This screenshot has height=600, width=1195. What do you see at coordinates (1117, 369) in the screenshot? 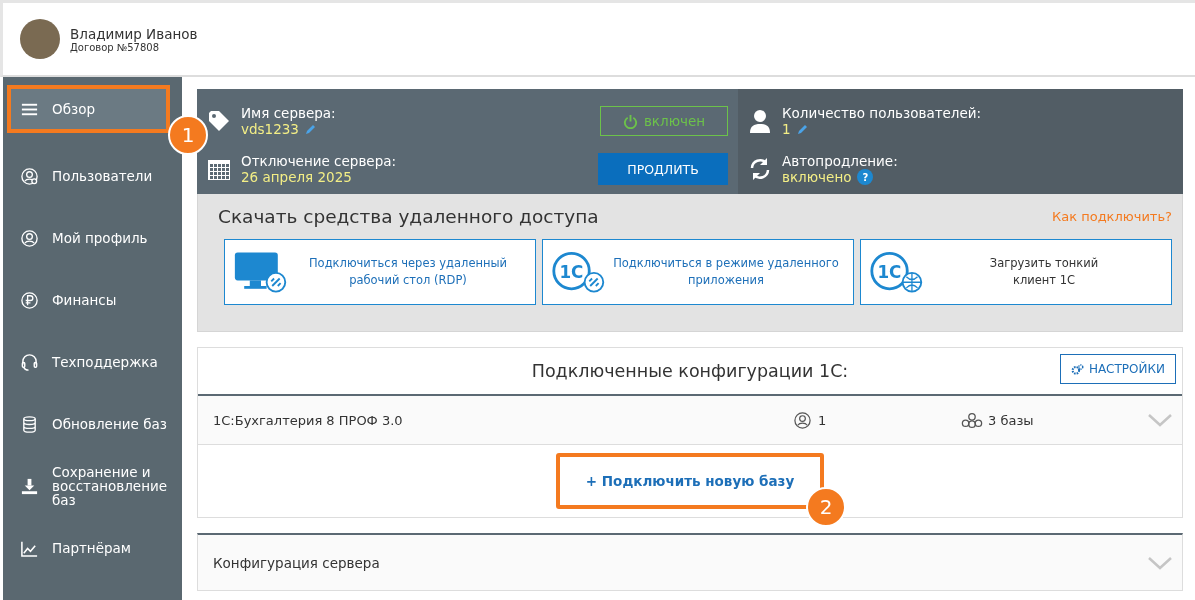
I see `settings-button: НАСТРОЙКИ` at bounding box center [1117, 369].